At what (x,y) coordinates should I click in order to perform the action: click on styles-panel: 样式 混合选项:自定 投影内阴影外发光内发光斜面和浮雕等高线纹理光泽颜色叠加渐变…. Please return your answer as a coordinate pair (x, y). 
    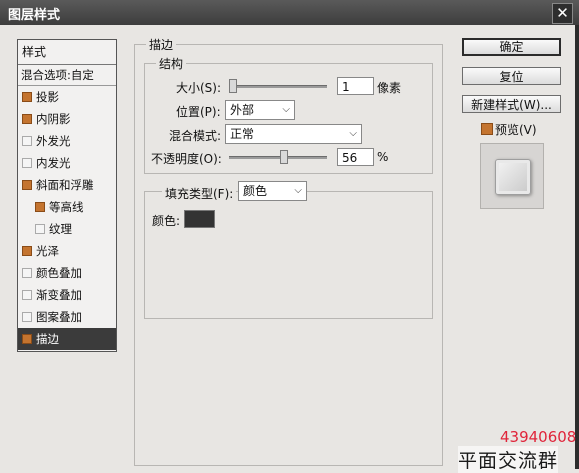
    Looking at the image, I should click on (67, 195).